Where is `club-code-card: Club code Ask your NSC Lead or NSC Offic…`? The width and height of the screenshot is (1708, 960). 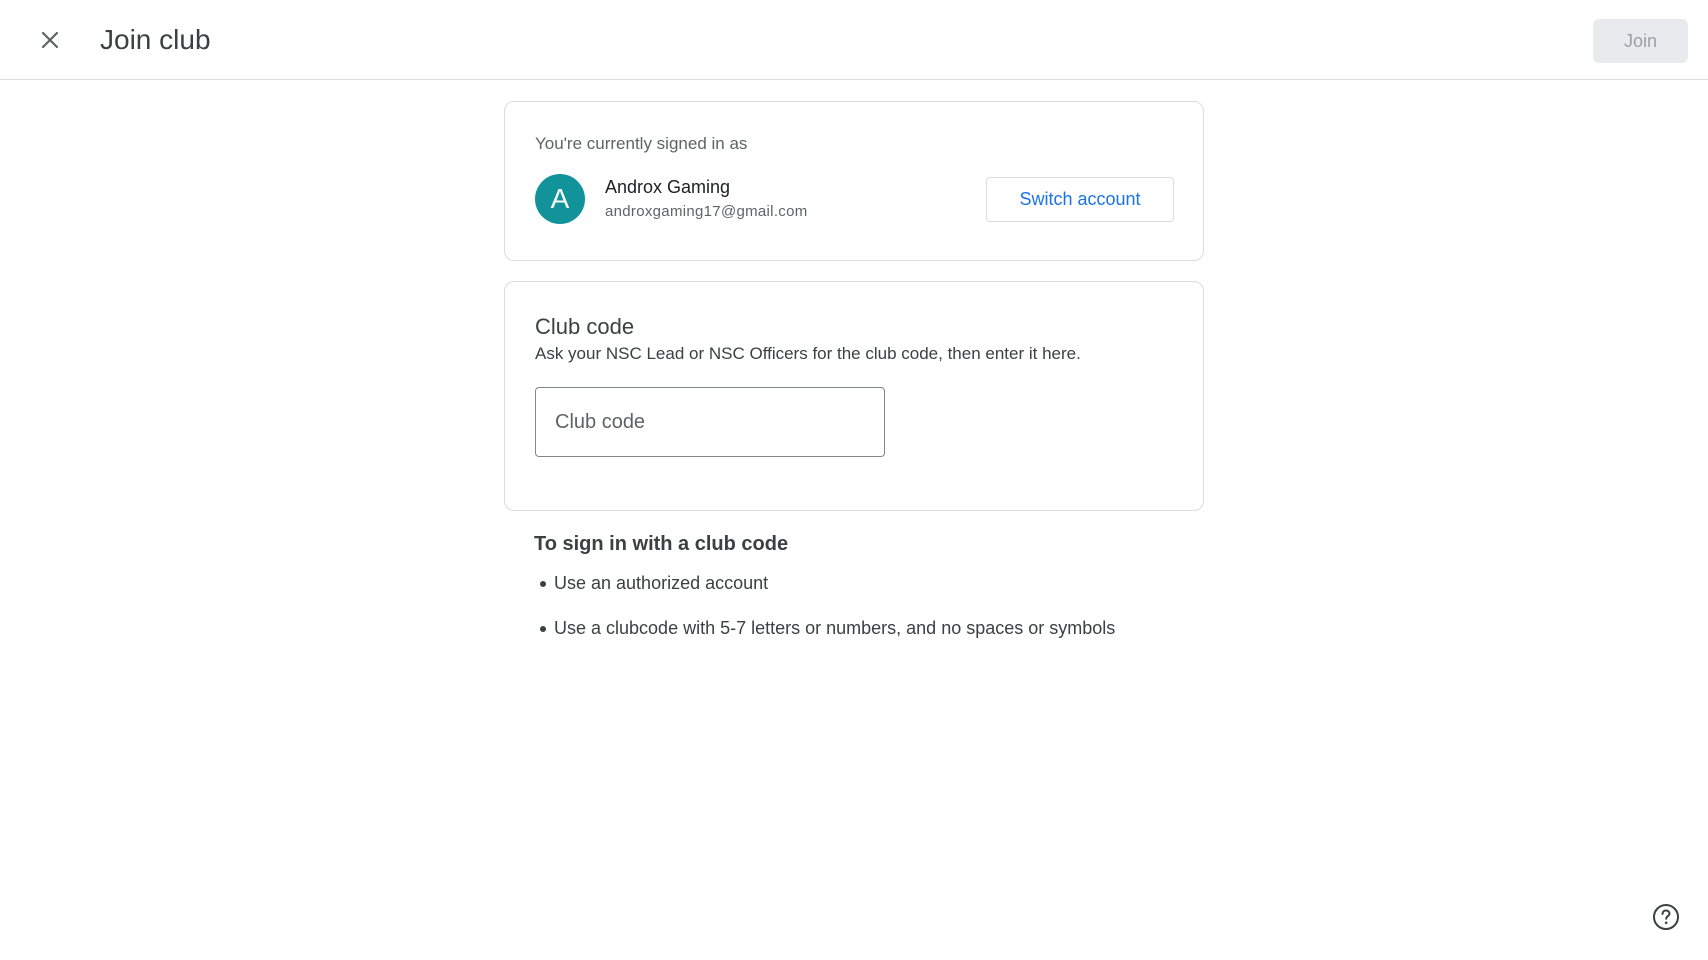
club-code-card: Club code Ask your NSC Lead or NSC Offic… is located at coordinates (854, 396).